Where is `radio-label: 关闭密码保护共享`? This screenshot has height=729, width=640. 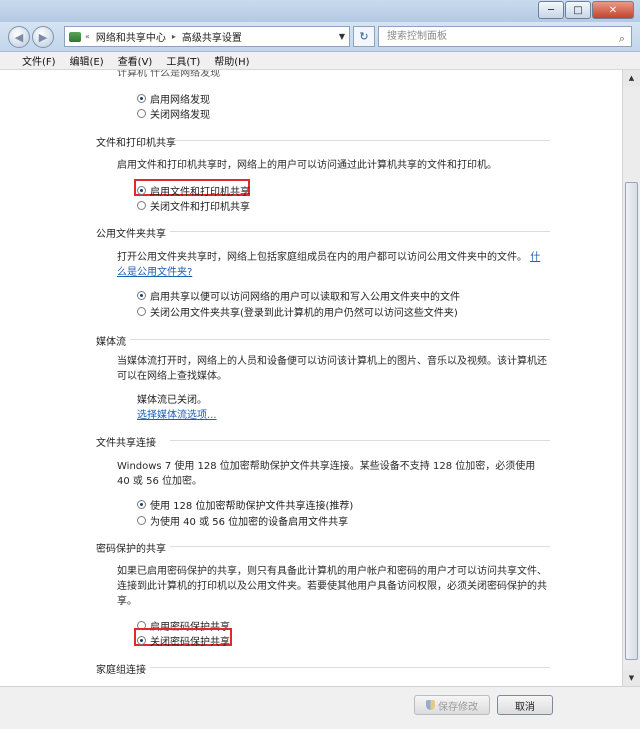 radio-label: 关闭密码保护共享 is located at coordinates (190, 642).